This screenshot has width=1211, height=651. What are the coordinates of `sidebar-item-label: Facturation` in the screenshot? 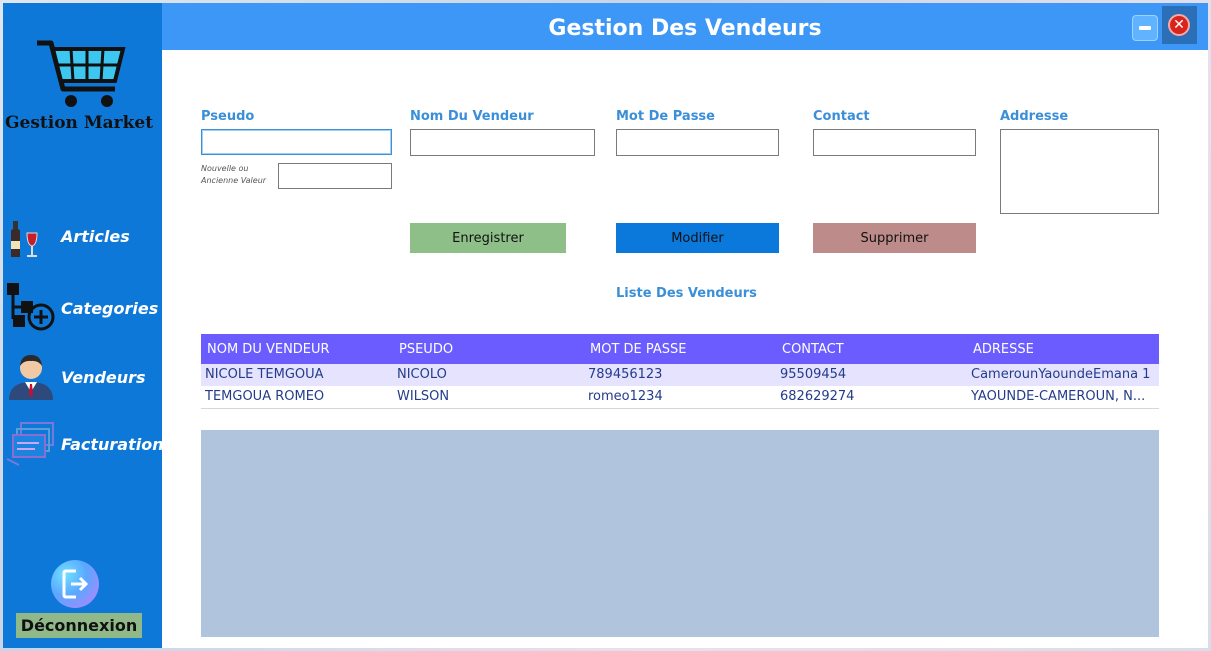 It's located at (112, 444).